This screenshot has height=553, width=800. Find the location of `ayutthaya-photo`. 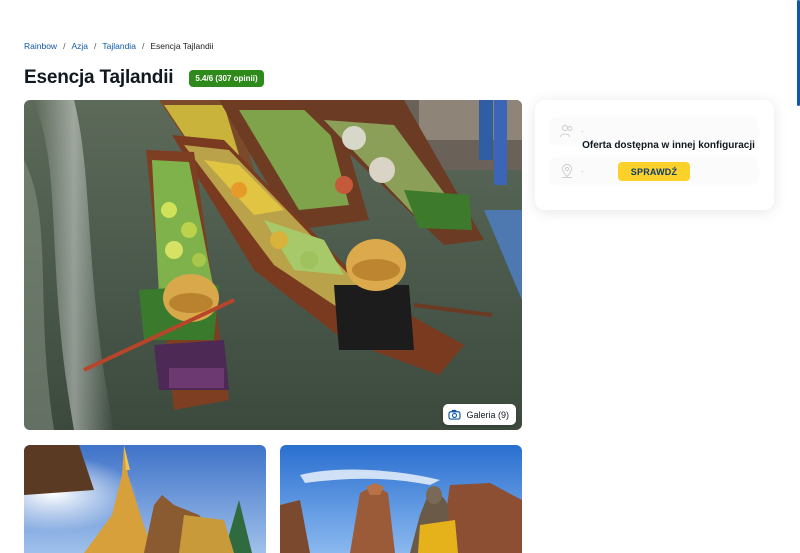

ayutthaya-photo is located at coordinates (401, 499).